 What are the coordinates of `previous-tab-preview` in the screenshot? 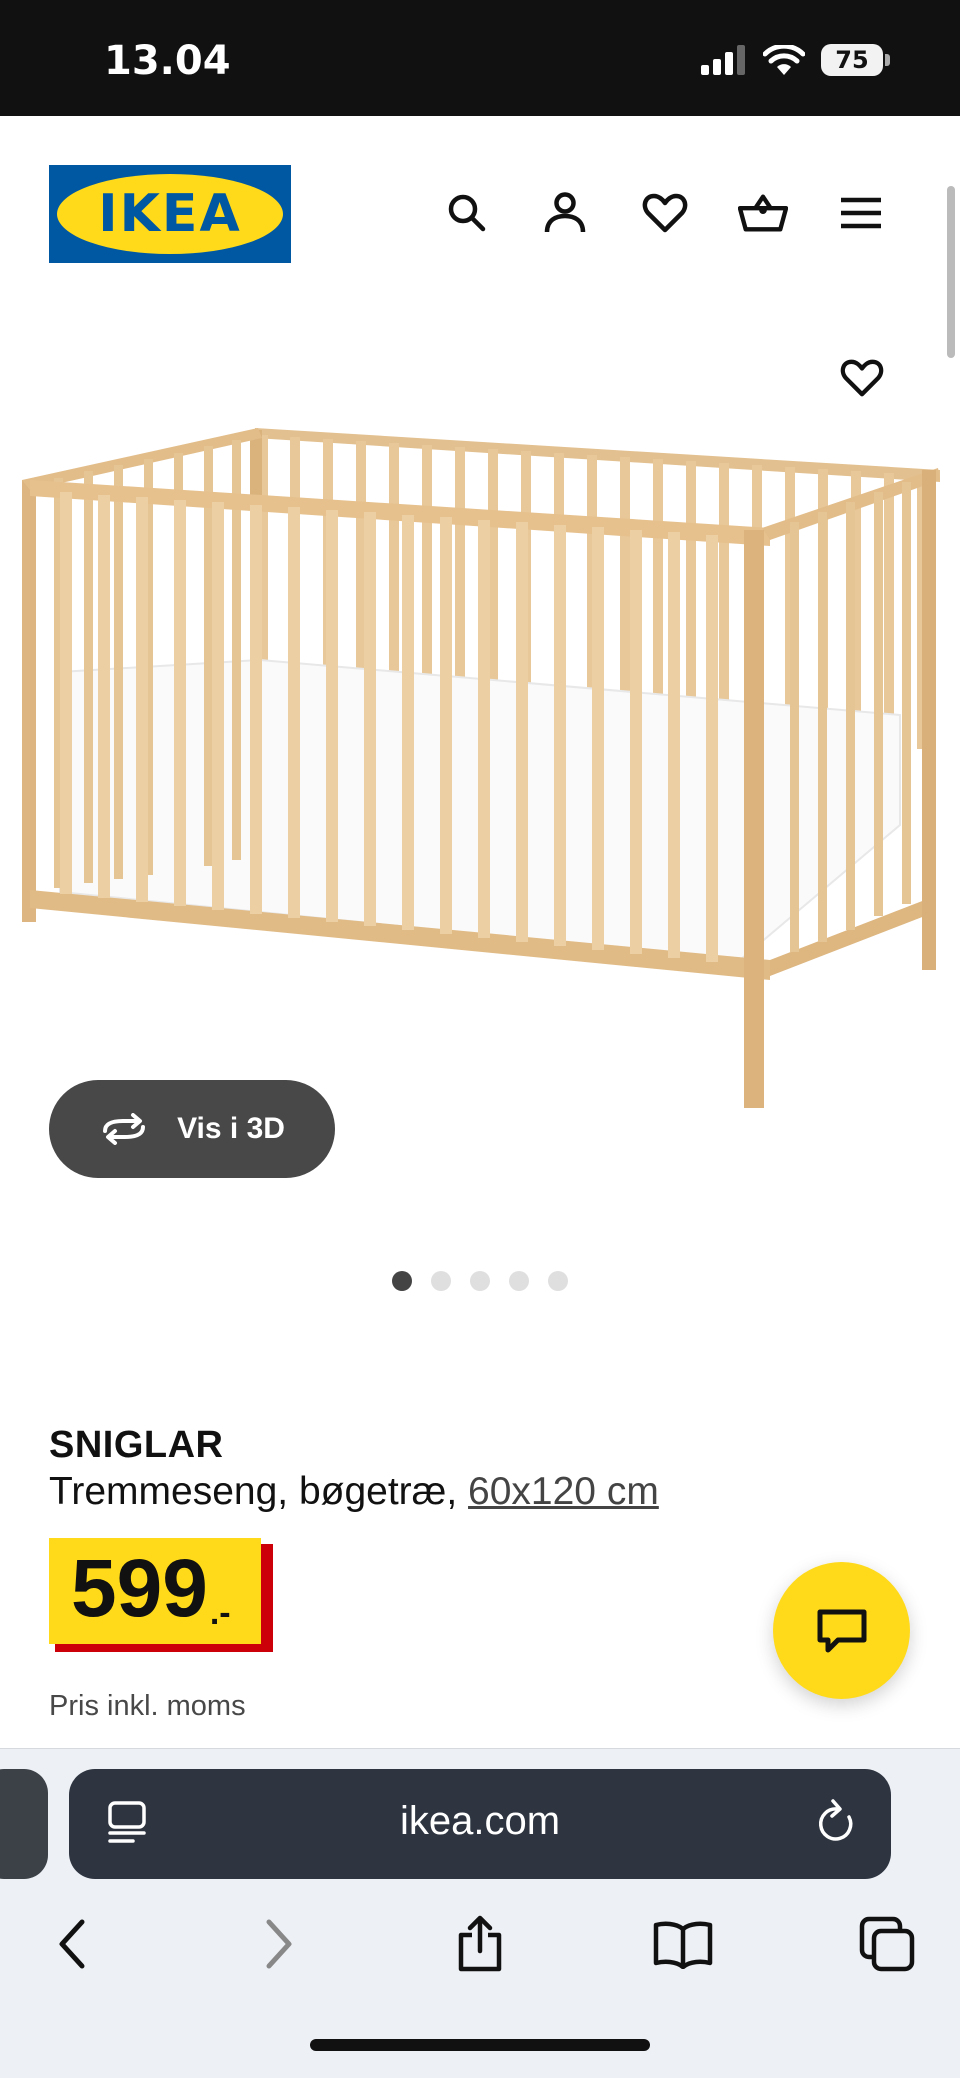 It's located at (24, 1824).